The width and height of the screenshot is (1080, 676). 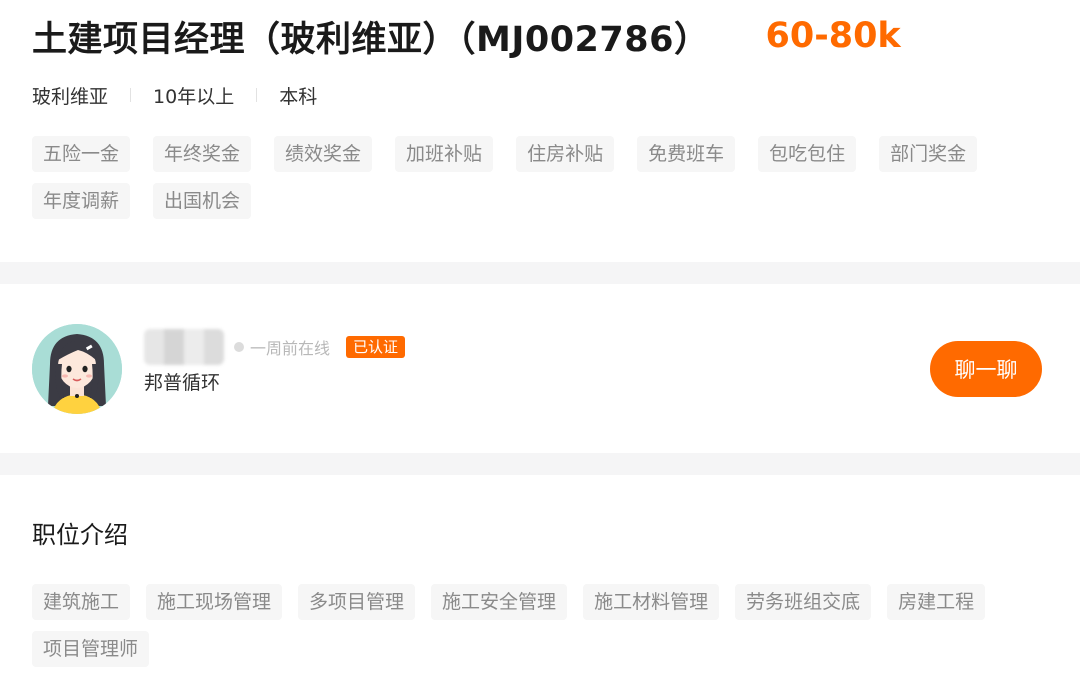 I want to click on verified-badge: 已认证, so click(x=376, y=347).